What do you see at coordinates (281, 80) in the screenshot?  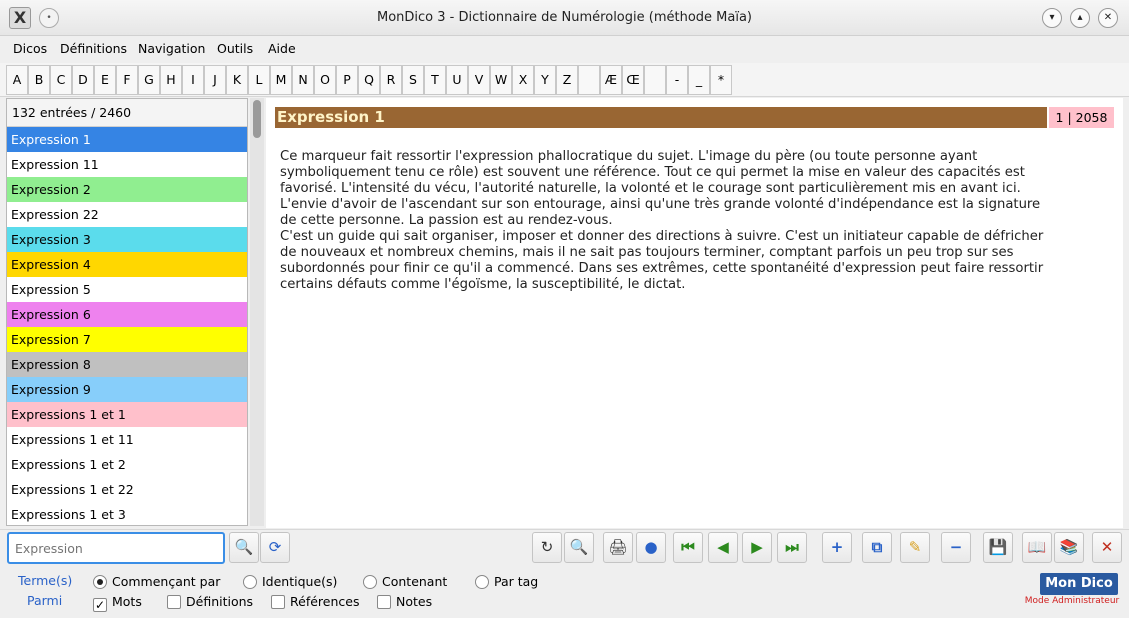 I see `letter-button: M` at bounding box center [281, 80].